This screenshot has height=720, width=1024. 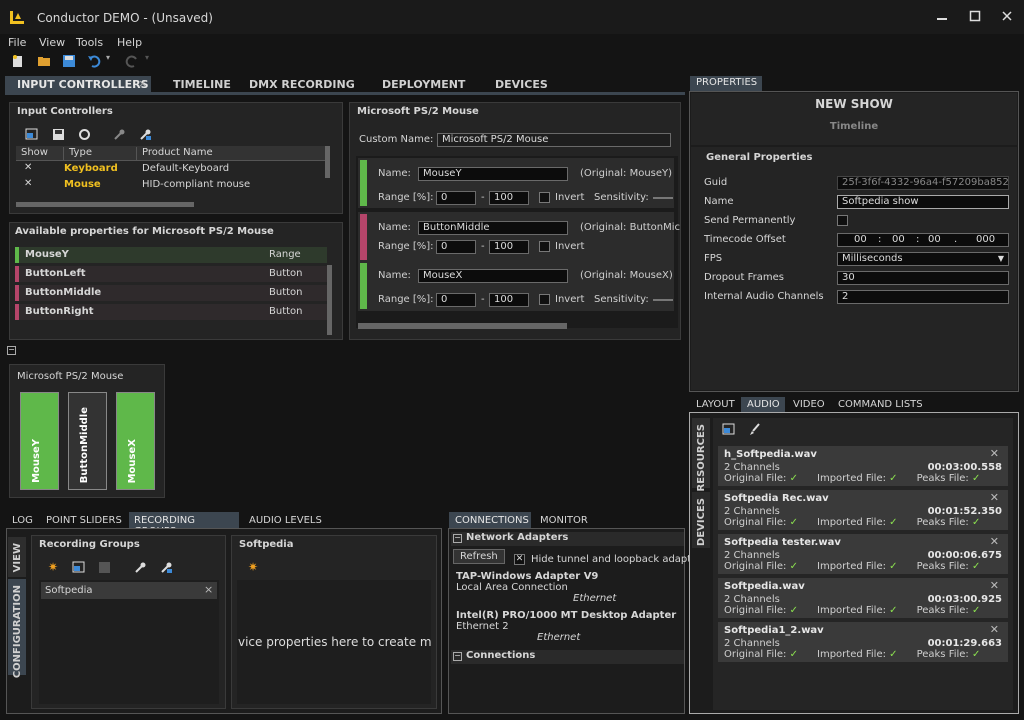 What do you see at coordinates (171, 274) in the screenshot?
I see `list-item: ButtonLeft Button` at bounding box center [171, 274].